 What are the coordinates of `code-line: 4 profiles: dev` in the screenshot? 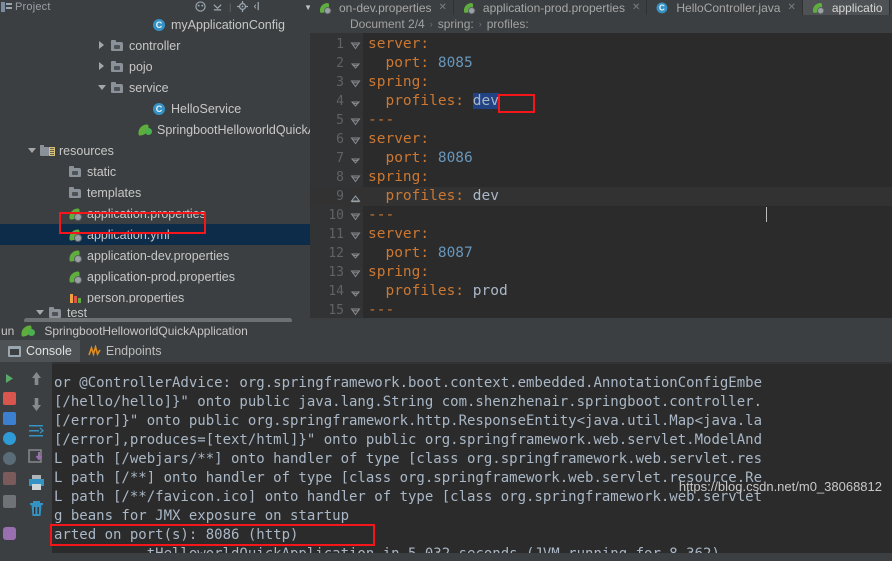 It's located at (601, 101).